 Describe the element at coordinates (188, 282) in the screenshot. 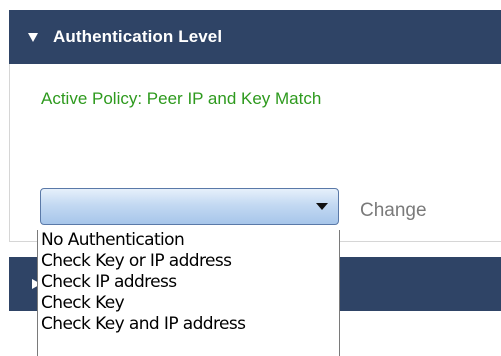

I see `dropdown-option-check-ip: Check IP address` at that location.